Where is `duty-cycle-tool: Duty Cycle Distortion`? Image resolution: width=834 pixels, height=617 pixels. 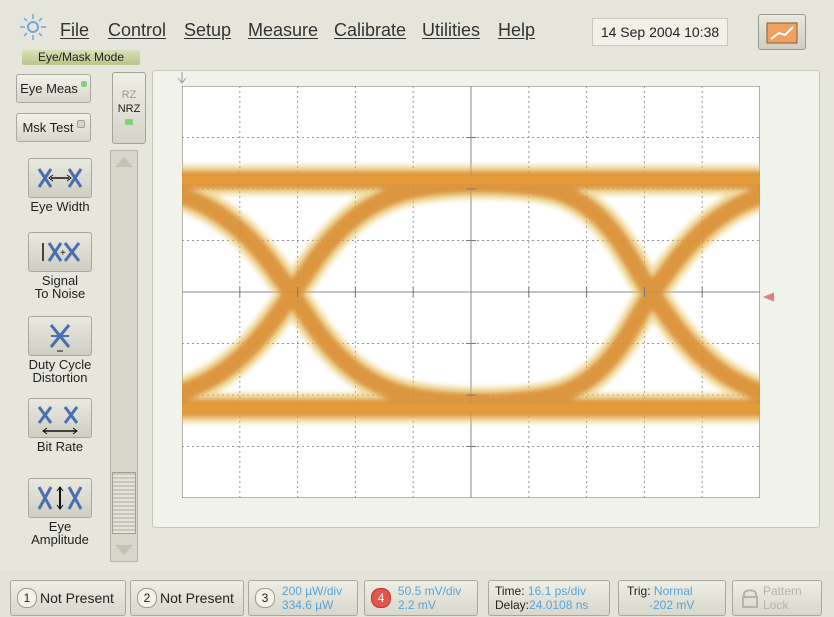
duty-cycle-tool: Duty Cycle Distortion is located at coordinates (60, 350).